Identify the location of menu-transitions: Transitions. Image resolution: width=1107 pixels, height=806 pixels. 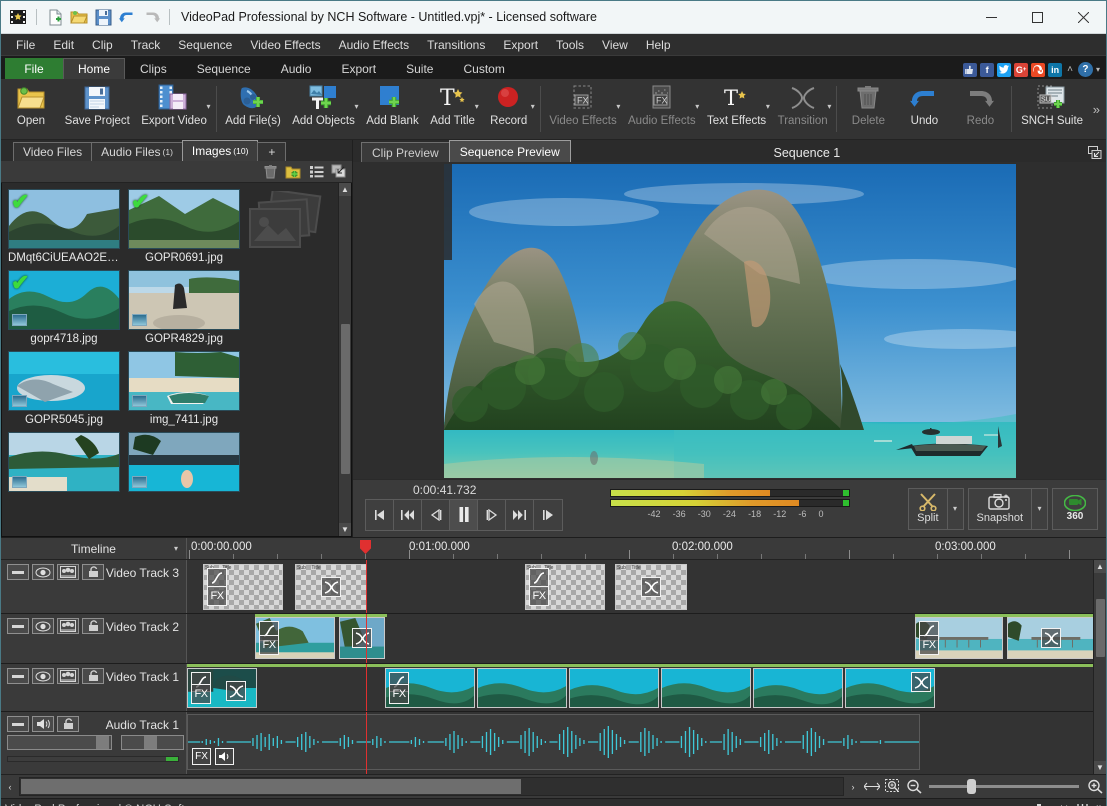
(456, 45).